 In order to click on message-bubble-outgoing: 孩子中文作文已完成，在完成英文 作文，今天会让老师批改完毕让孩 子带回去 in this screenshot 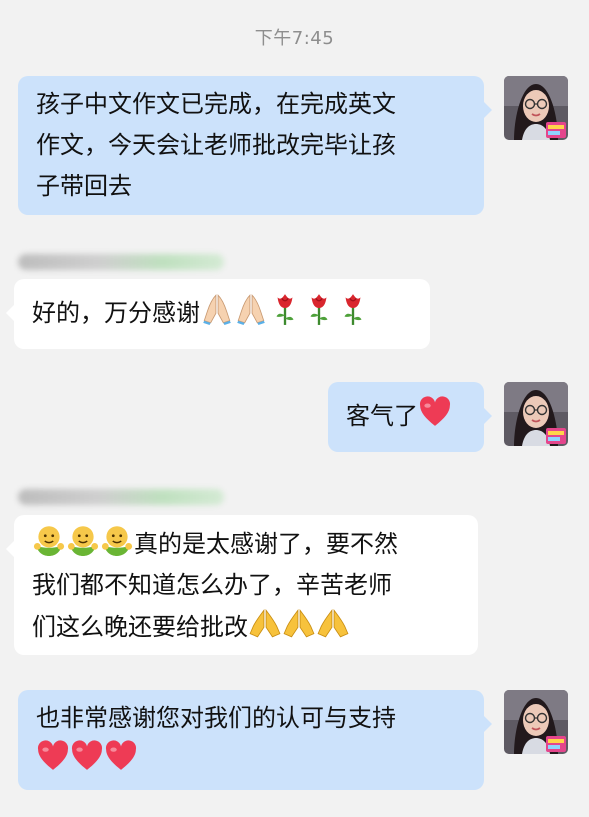, I will do `click(255, 145)`.